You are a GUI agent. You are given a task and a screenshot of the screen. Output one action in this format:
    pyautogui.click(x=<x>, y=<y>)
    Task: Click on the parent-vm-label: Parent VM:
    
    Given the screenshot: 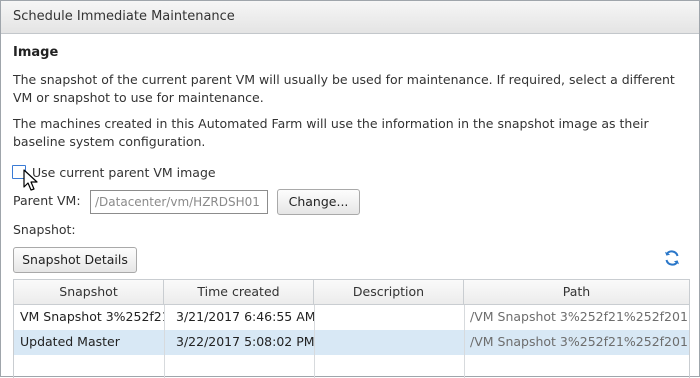 What is the action you would take?
    pyautogui.click(x=47, y=200)
    